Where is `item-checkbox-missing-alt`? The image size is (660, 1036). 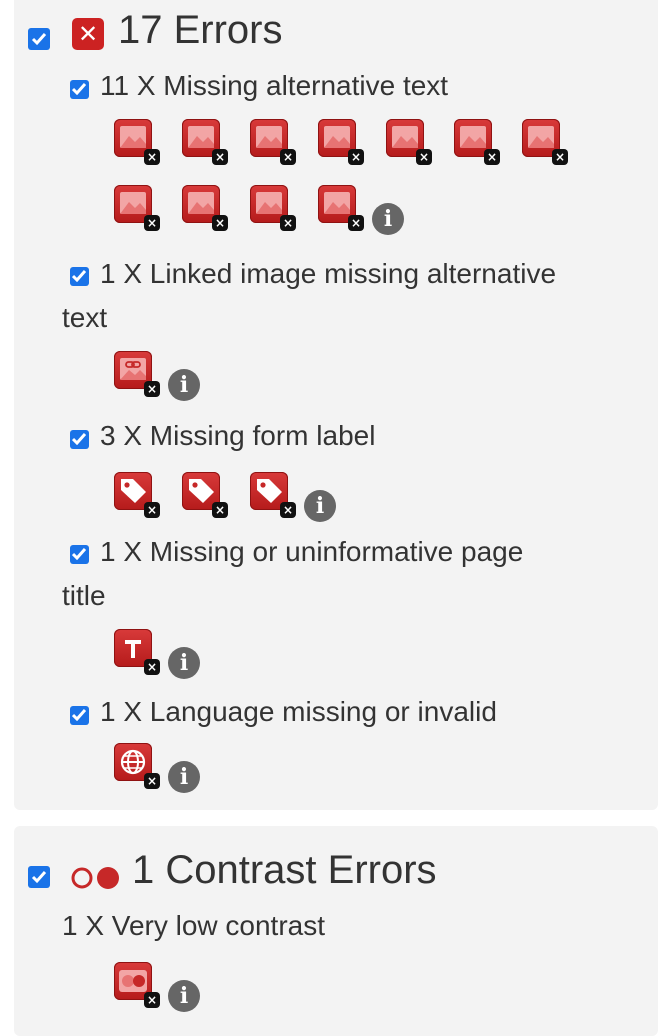 item-checkbox-missing-alt is located at coordinates (79, 89).